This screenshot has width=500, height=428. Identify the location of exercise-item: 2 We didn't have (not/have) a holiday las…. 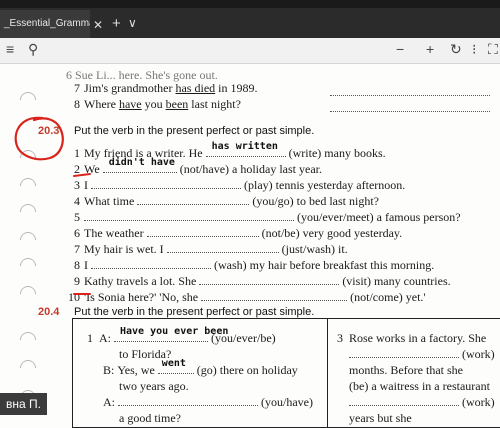
(194, 167).